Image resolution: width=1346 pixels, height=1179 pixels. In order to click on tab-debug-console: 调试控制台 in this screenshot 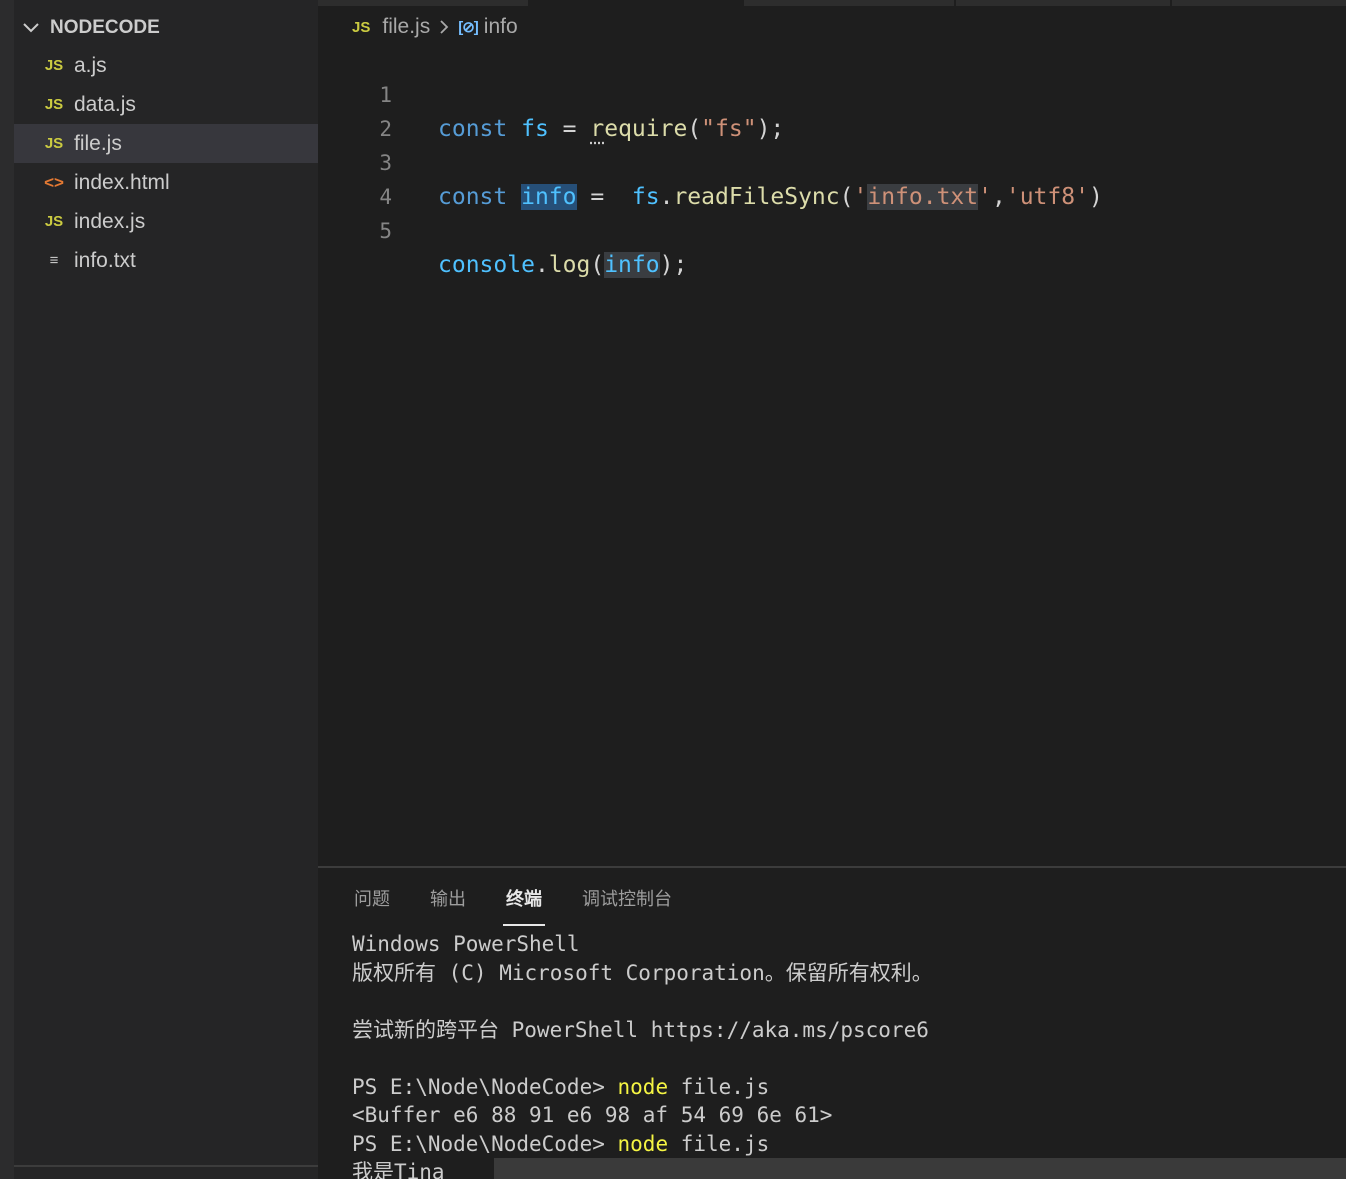, I will do `click(627, 905)`.